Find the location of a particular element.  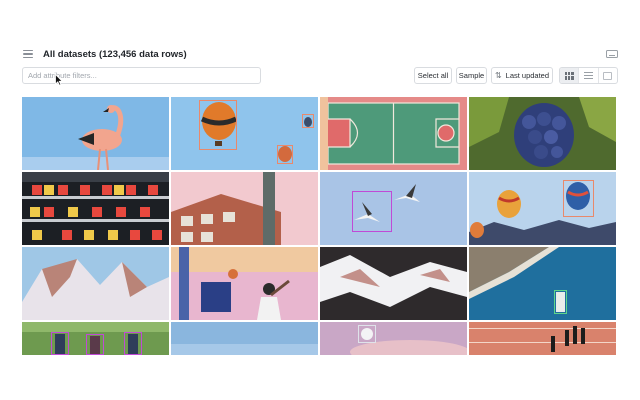

gallery-tile-seagulls is located at coordinates (393, 208).